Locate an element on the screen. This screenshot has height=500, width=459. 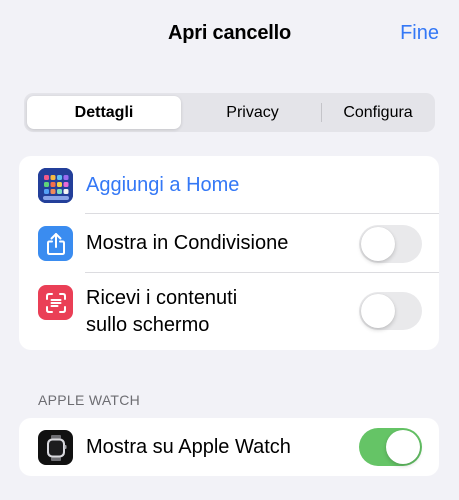
receive-screen-label-line2: sullo schermo is located at coordinates (148, 325).